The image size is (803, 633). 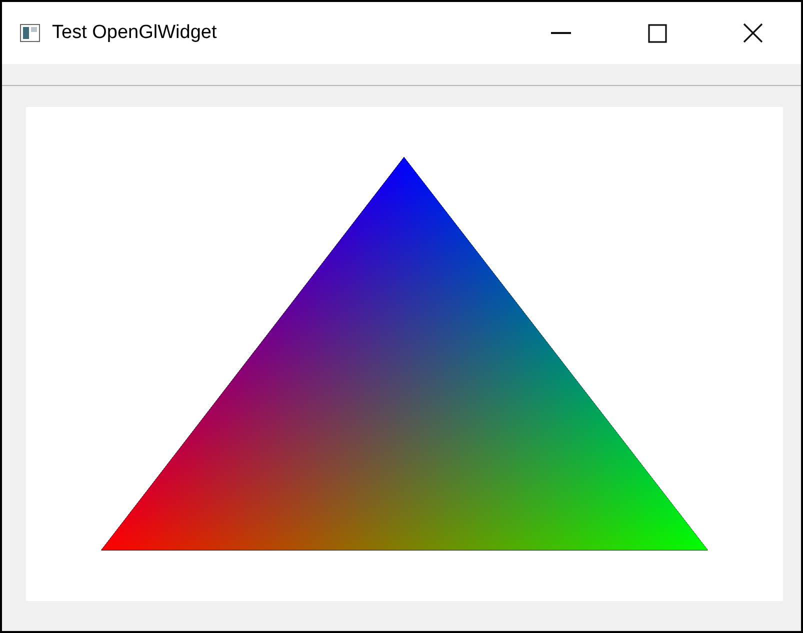 I want to click on close-icon, so click(x=753, y=33).